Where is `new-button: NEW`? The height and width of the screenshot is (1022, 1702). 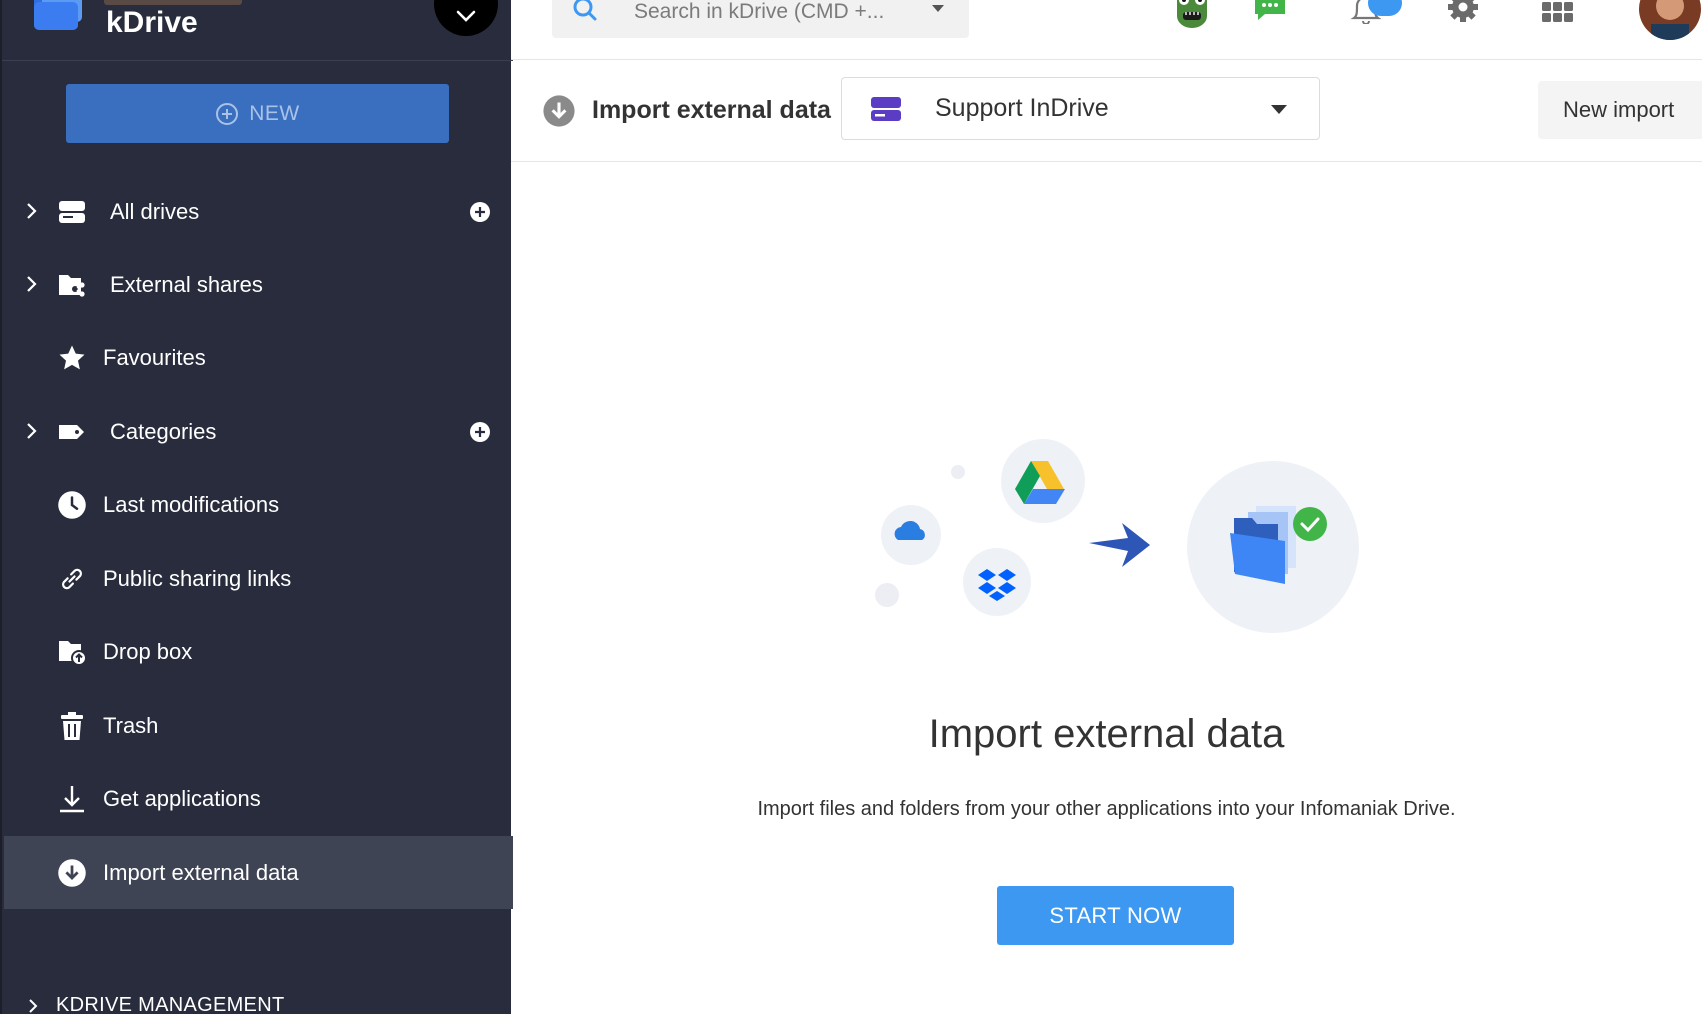
new-button: NEW is located at coordinates (257, 113).